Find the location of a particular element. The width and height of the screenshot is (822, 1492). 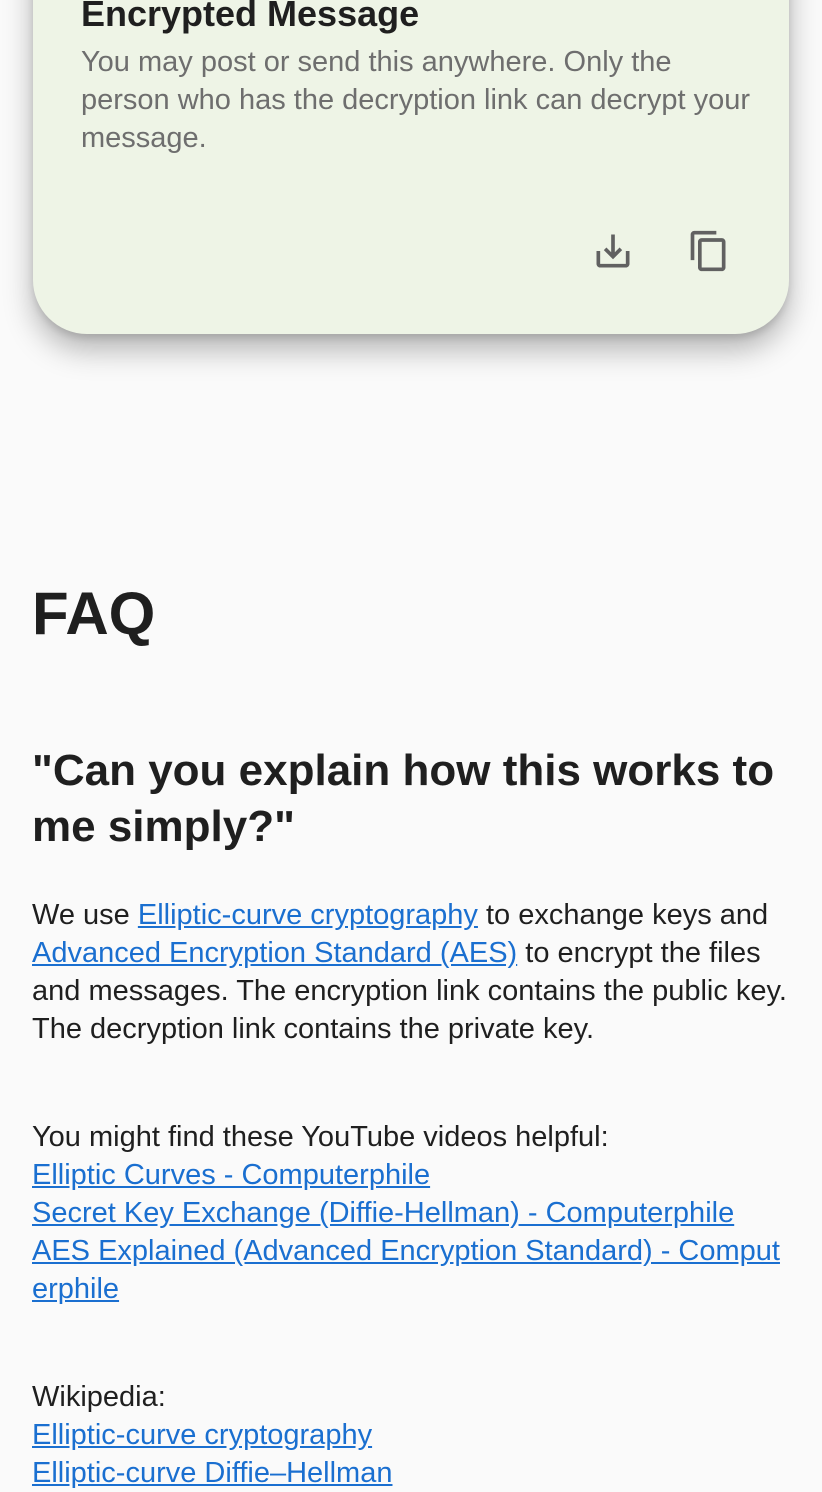

wiki-link-elliptic-curve-cryptography: Elliptic-curve cryptography is located at coordinates (412, 1435).